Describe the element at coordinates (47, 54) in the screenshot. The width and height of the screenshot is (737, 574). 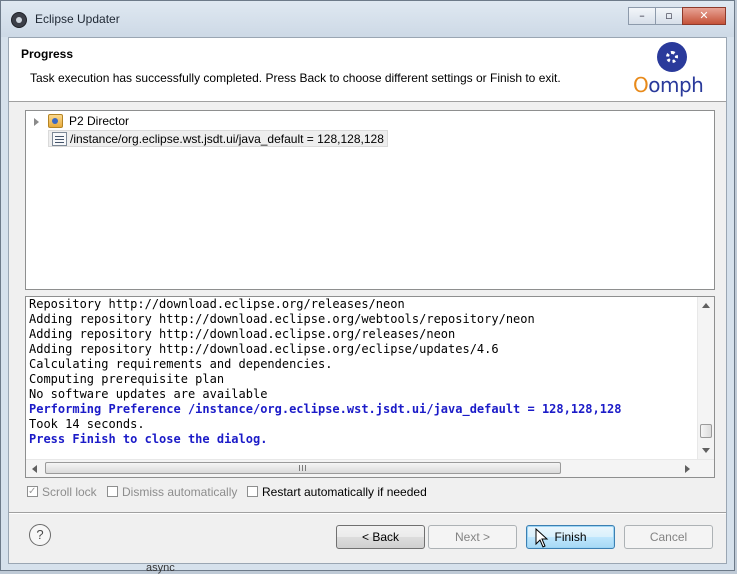
I see `page-title: Progress` at that location.